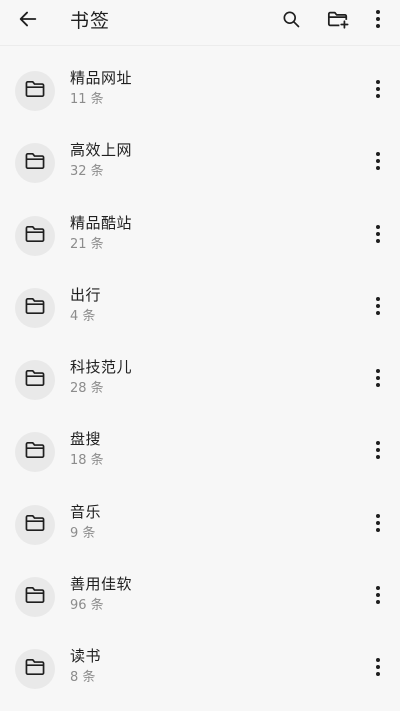 This screenshot has width=400, height=711. What do you see at coordinates (101, 222) in the screenshot?
I see `folder-name: 精品酷站` at bounding box center [101, 222].